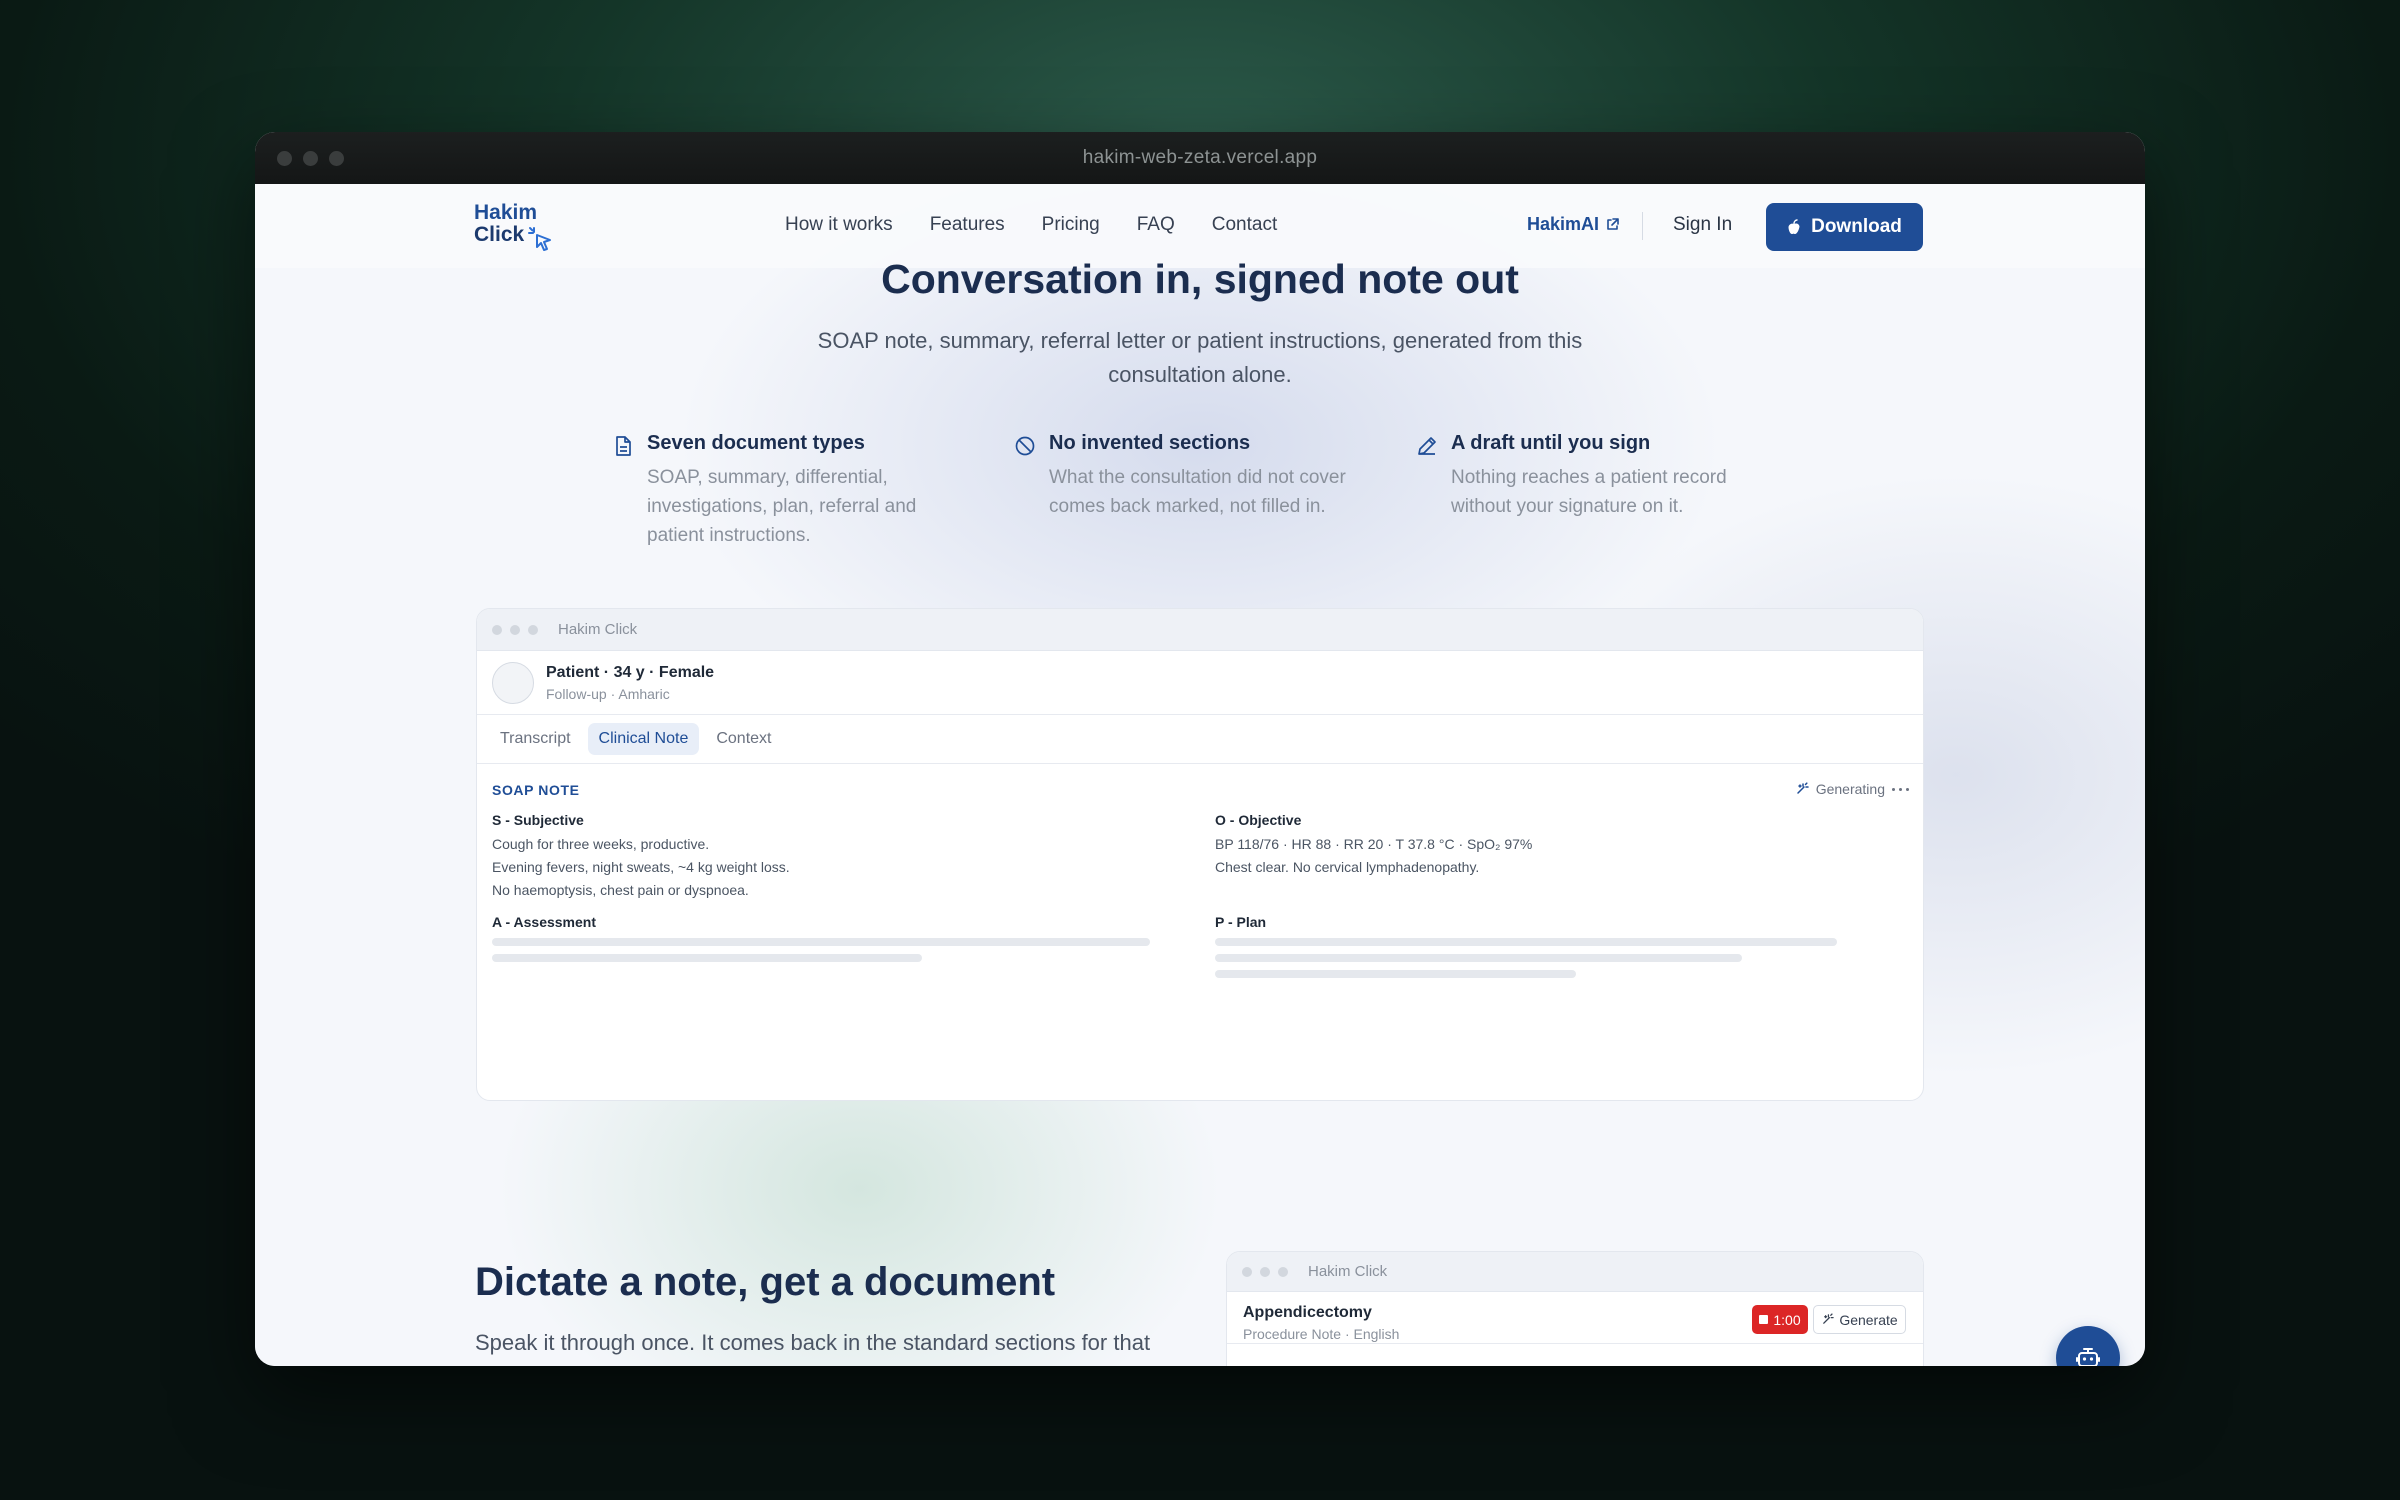  Describe the element at coordinates (1258, 820) in the screenshot. I see `section-title: O - Objective` at that location.